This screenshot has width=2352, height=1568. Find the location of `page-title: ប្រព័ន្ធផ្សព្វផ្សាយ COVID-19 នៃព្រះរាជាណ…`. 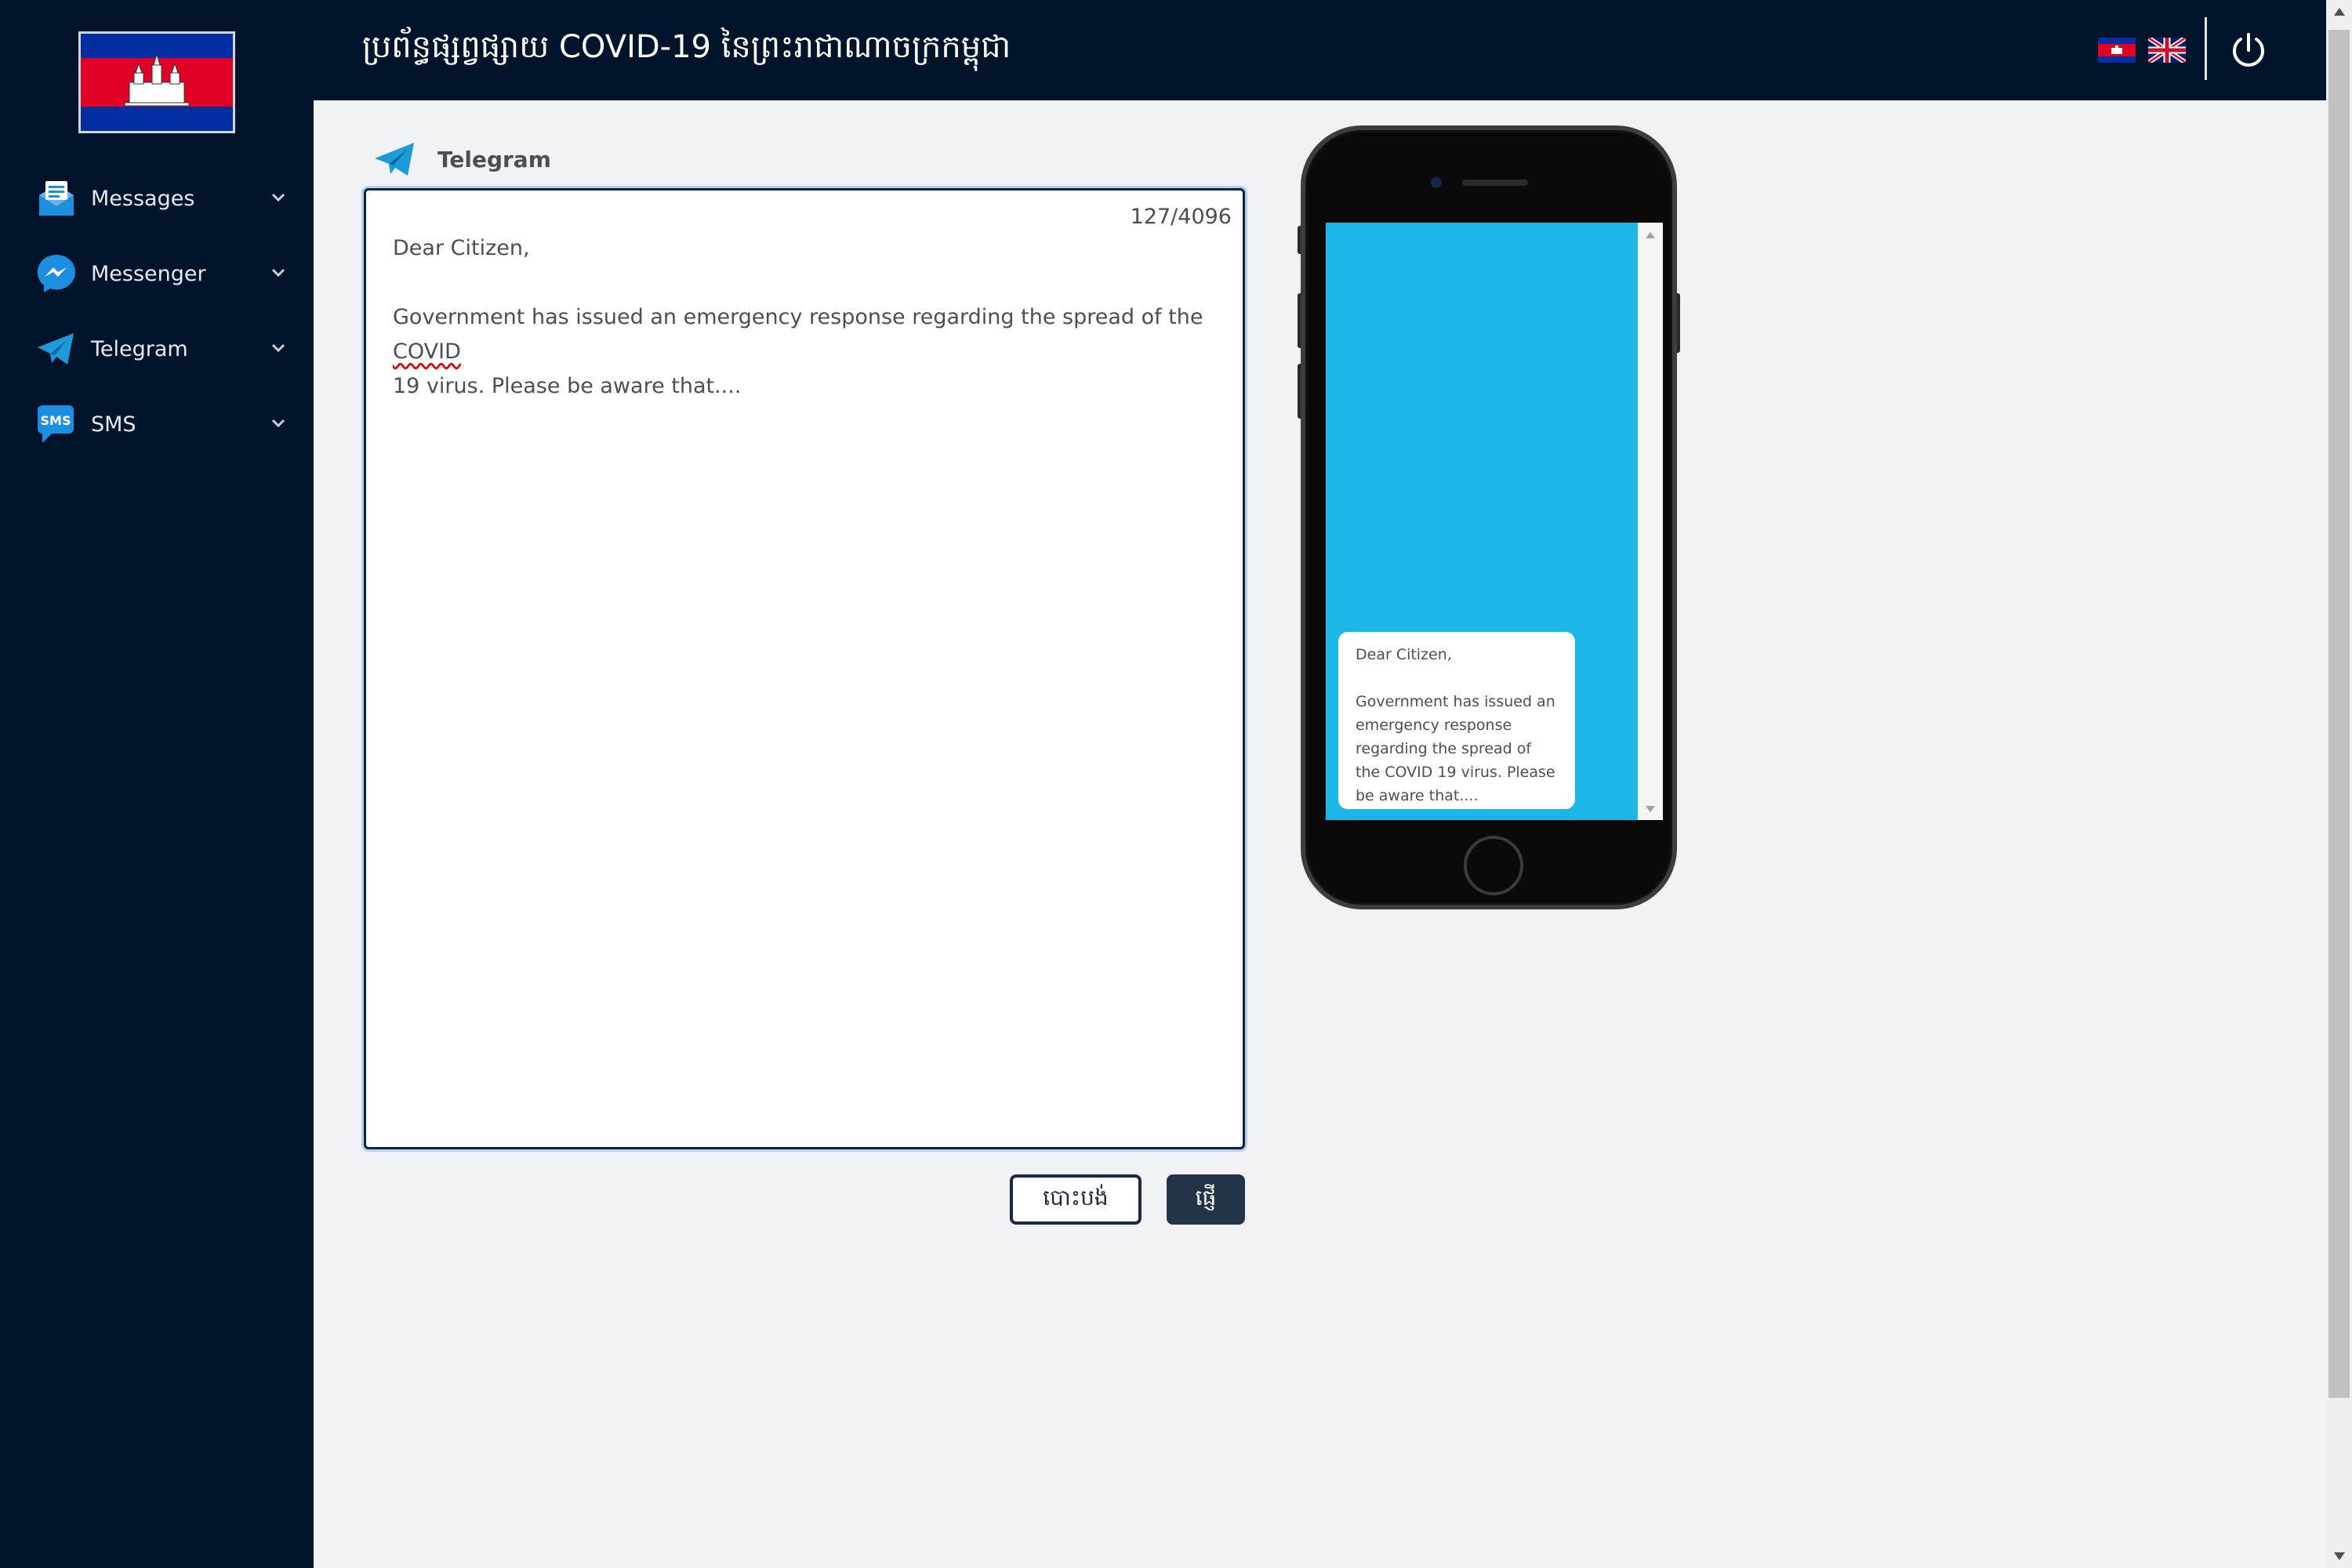

page-title: ប្រព័ន្ធផ្សព្វផ្សាយ COVID-19 នៃព្រះរាជាណ… is located at coordinates (686, 47).